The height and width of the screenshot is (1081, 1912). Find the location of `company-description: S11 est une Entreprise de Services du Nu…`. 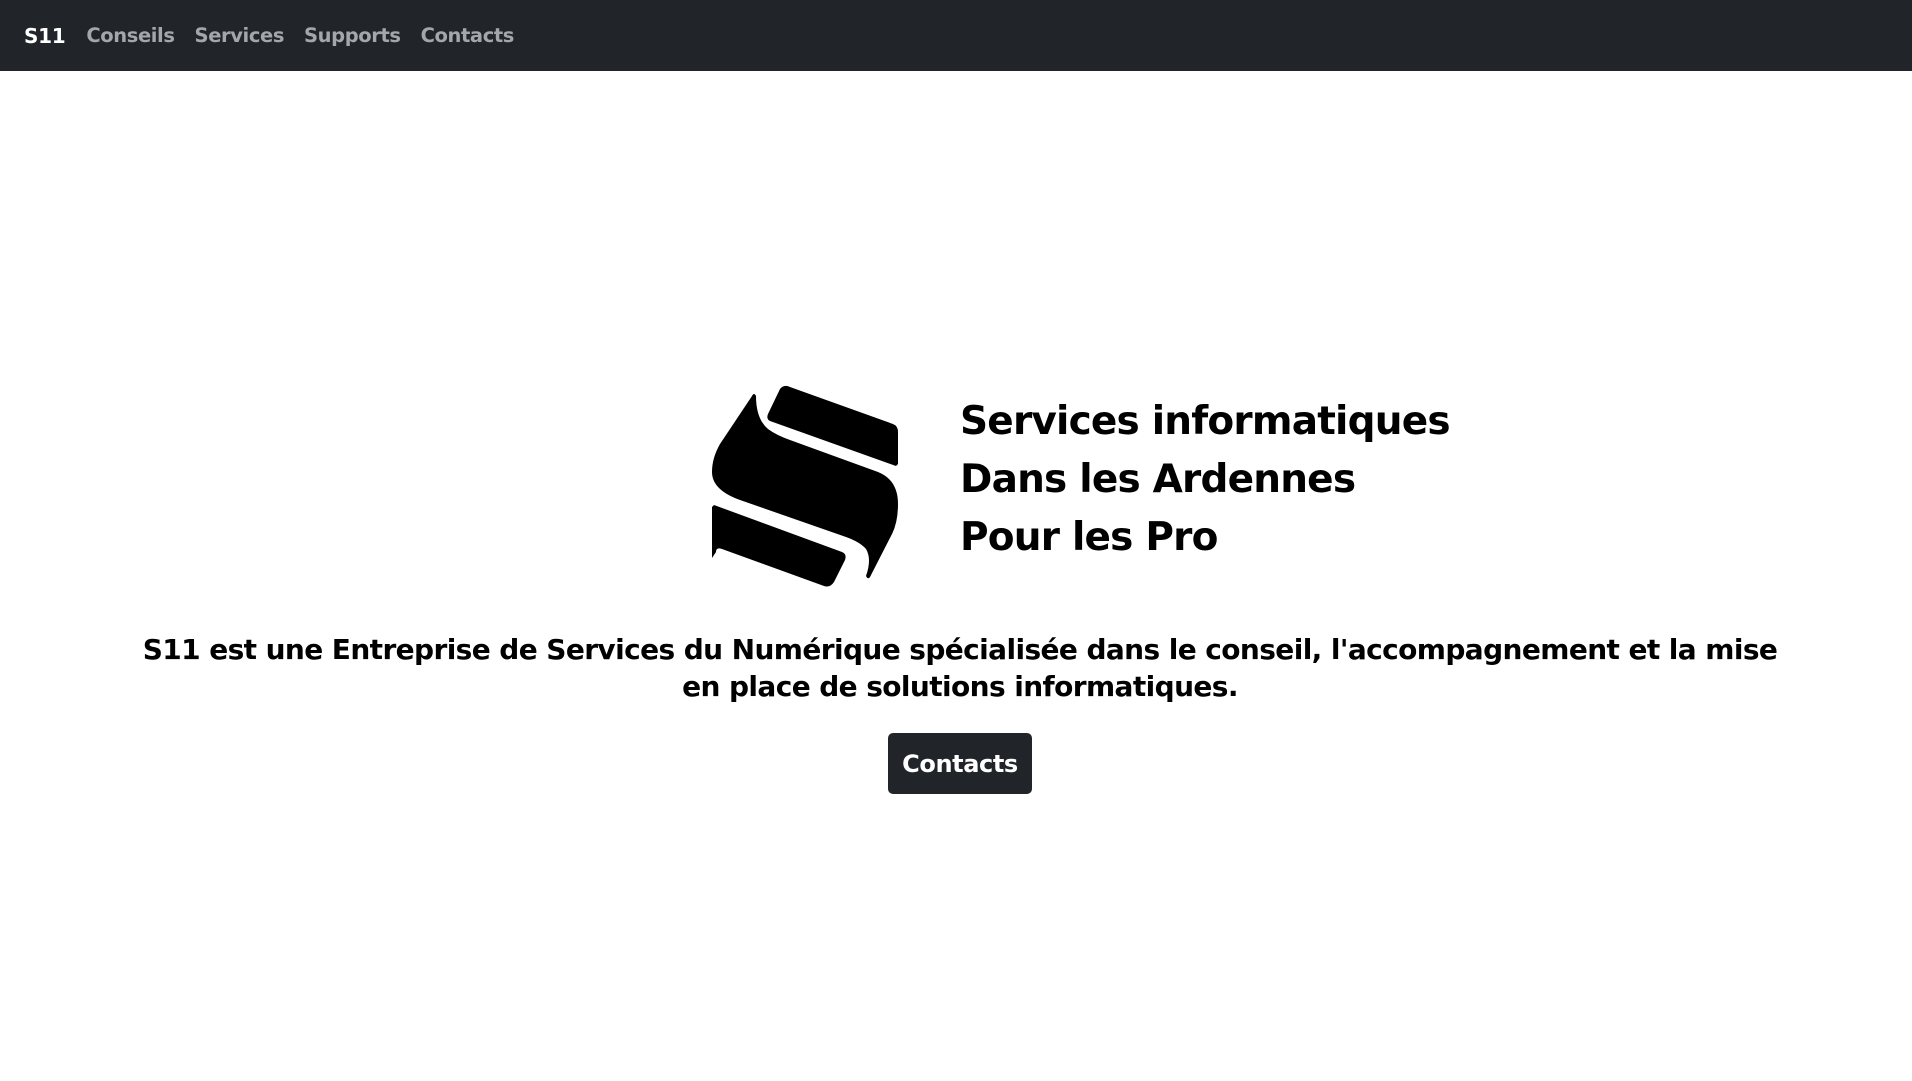

company-description: S11 est une Entreprise de Services du Nu… is located at coordinates (960, 668).